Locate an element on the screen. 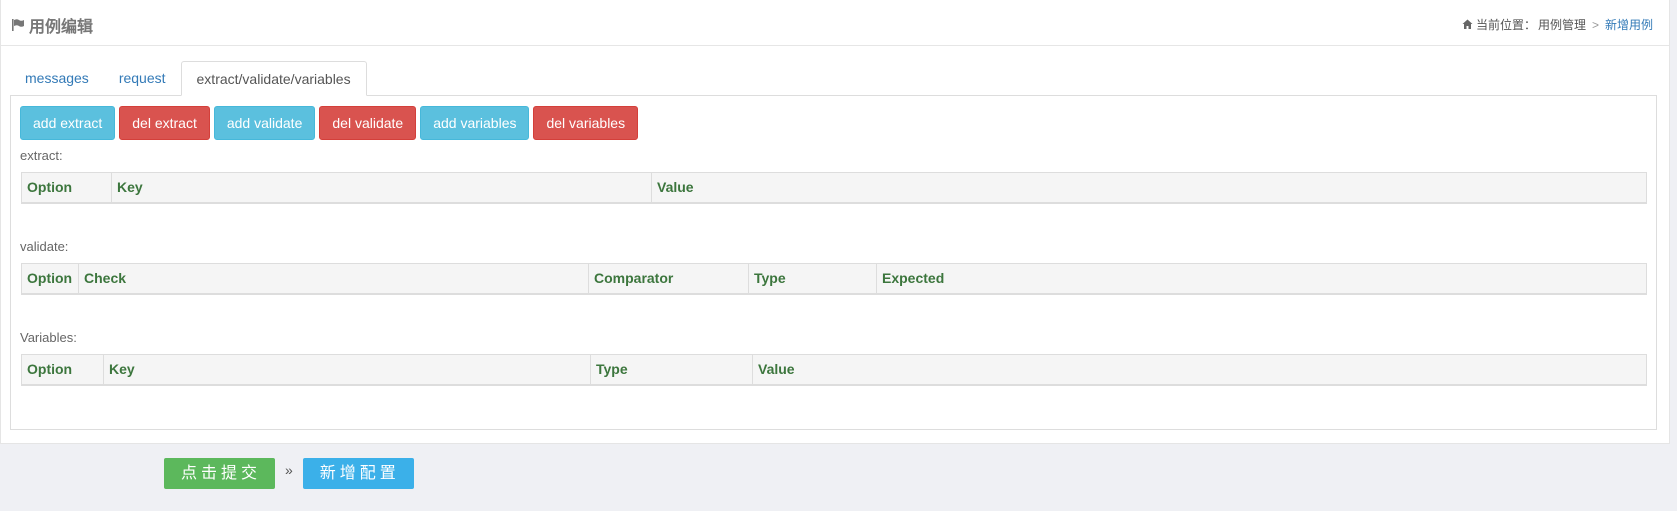 The width and height of the screenshot is (1677, 511). tab-extract-validate-variables: extract/validate/variables is located at coordinates (273, 78).